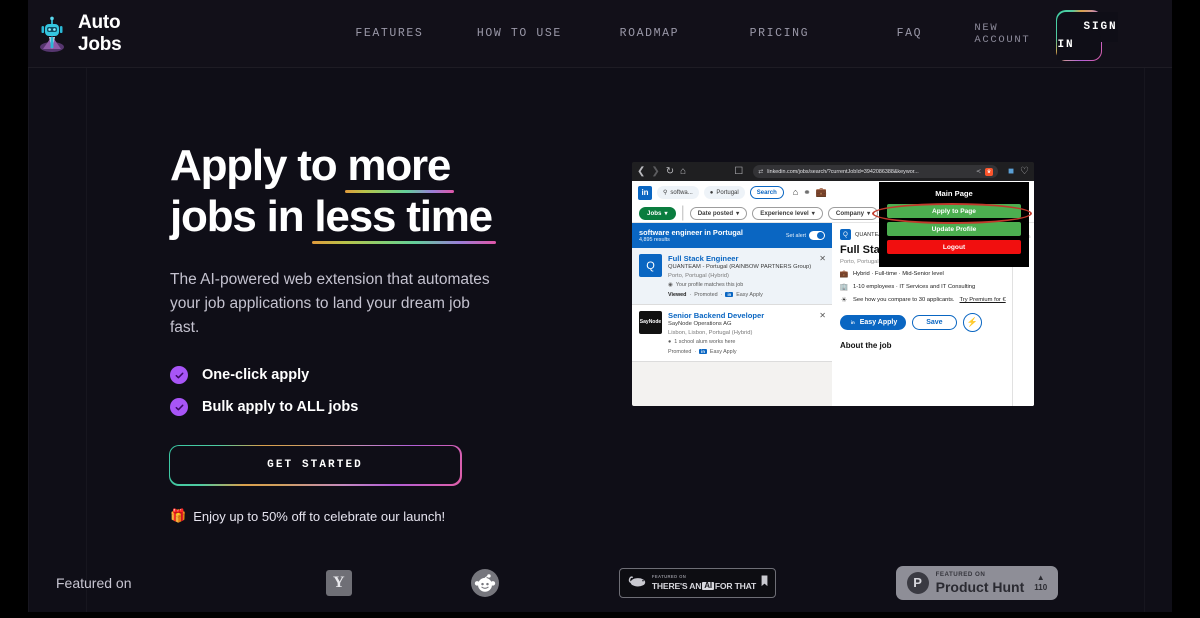 The width and height of the screenshot is (1200, 618). I want to click on upvote-count: 110, so click(1041, 587).